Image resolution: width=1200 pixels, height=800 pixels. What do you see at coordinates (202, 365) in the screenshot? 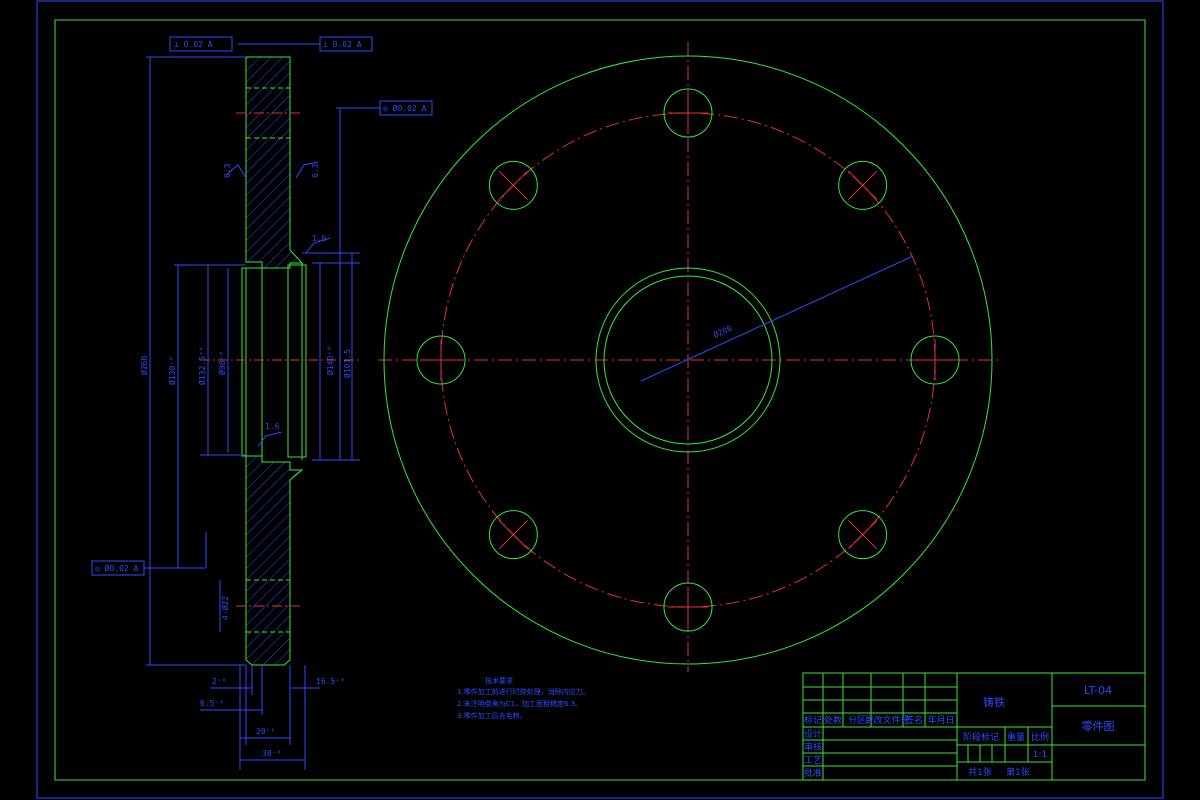
I see `dim-3-label: Ø132.5⁺⁰` at bounding box center [202, 365].